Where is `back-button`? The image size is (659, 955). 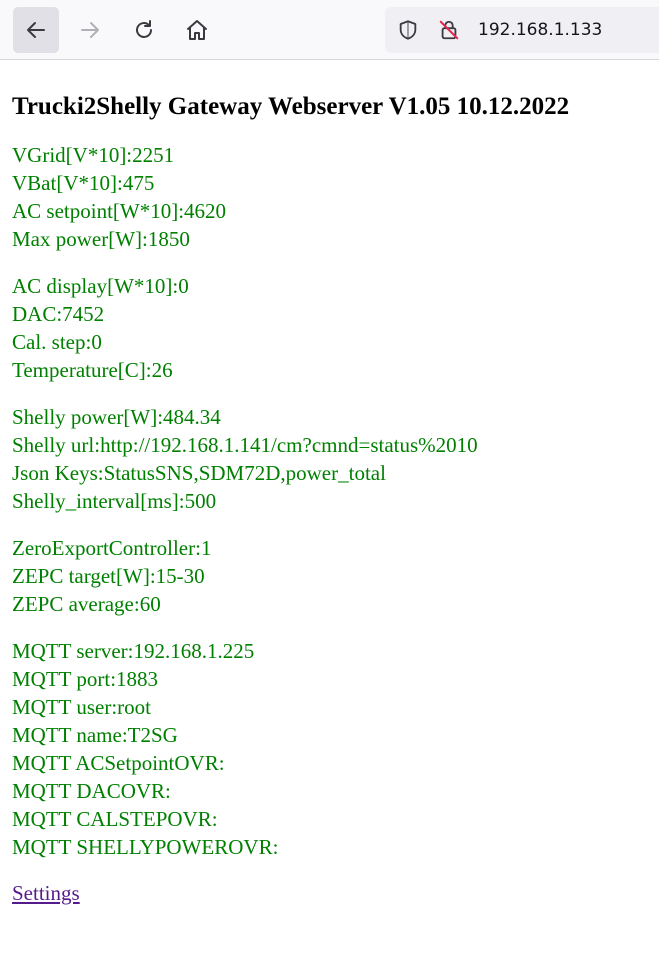
back-button is located at coordinates (36, 30).